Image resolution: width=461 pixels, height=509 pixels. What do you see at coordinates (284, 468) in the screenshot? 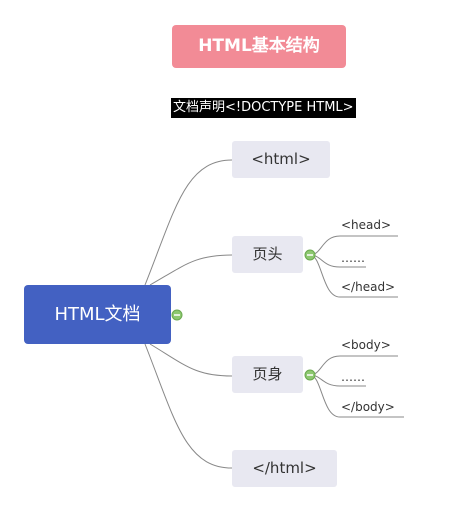
I see `node-html-close: </html>` at bounding box center [284, 468].